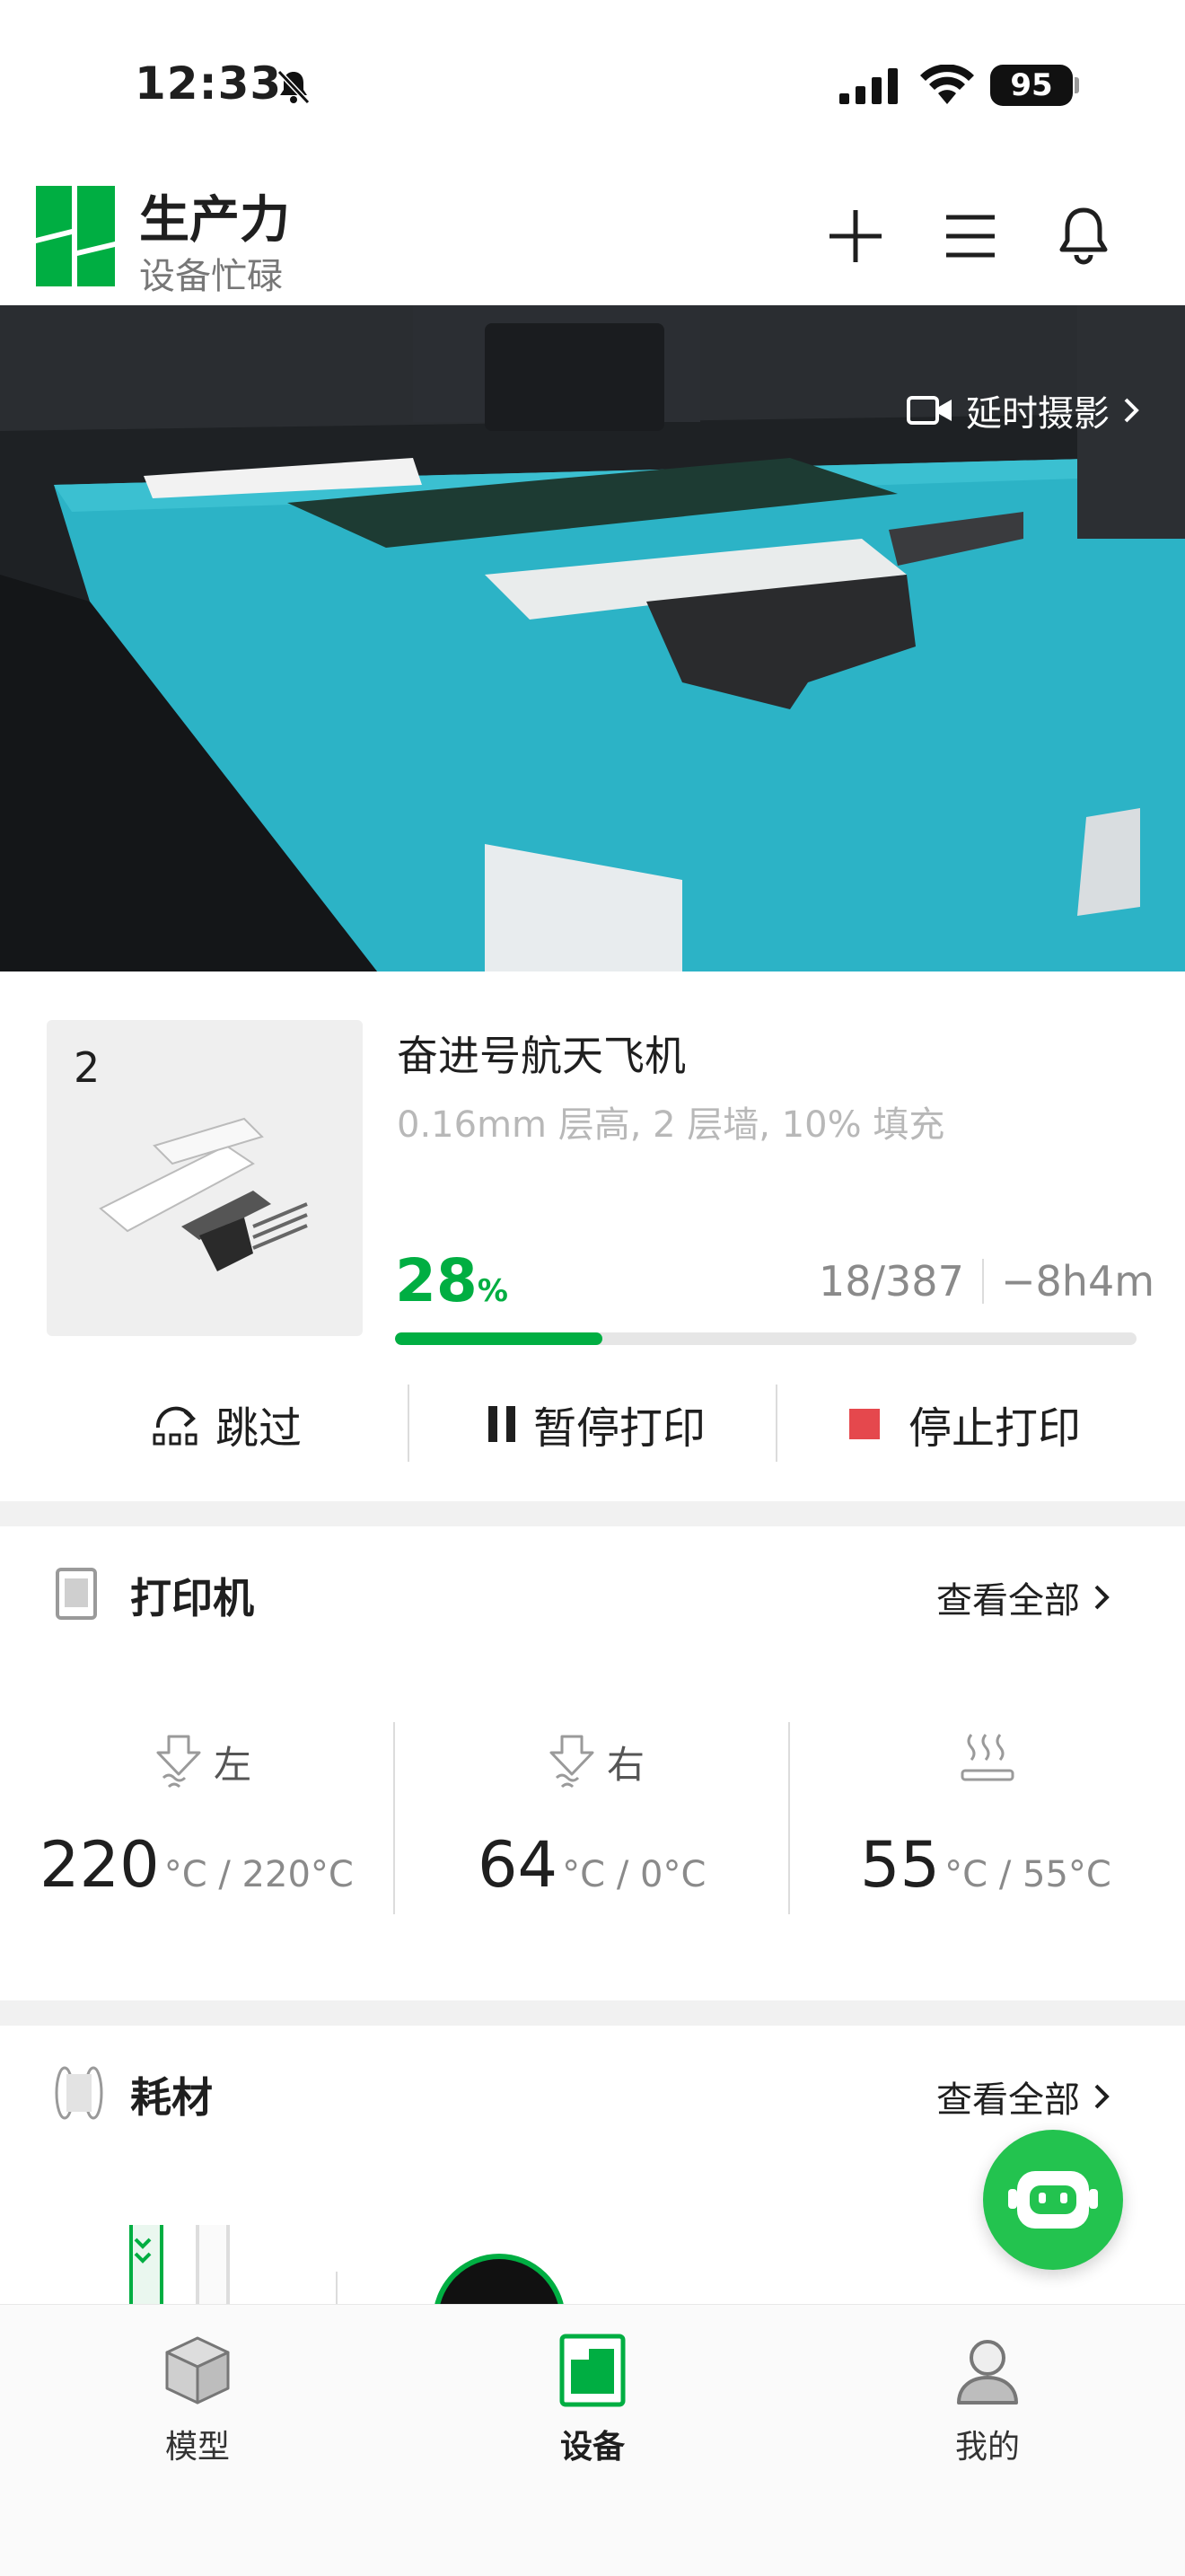  What do you see at coordinates (259, 1429) in the screenshot?
I see `skip-label: 跳过` at bounding box center [259, 1429].